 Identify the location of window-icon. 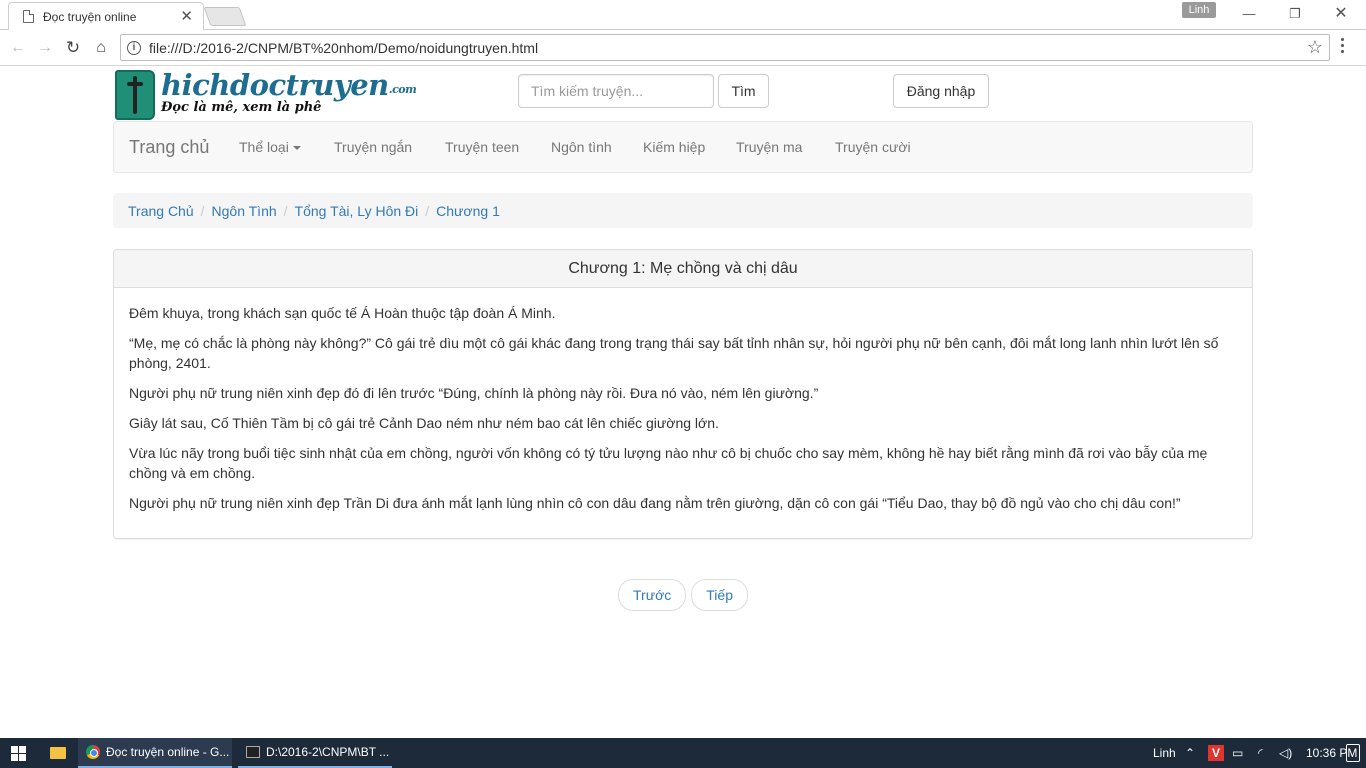
(253, 752).